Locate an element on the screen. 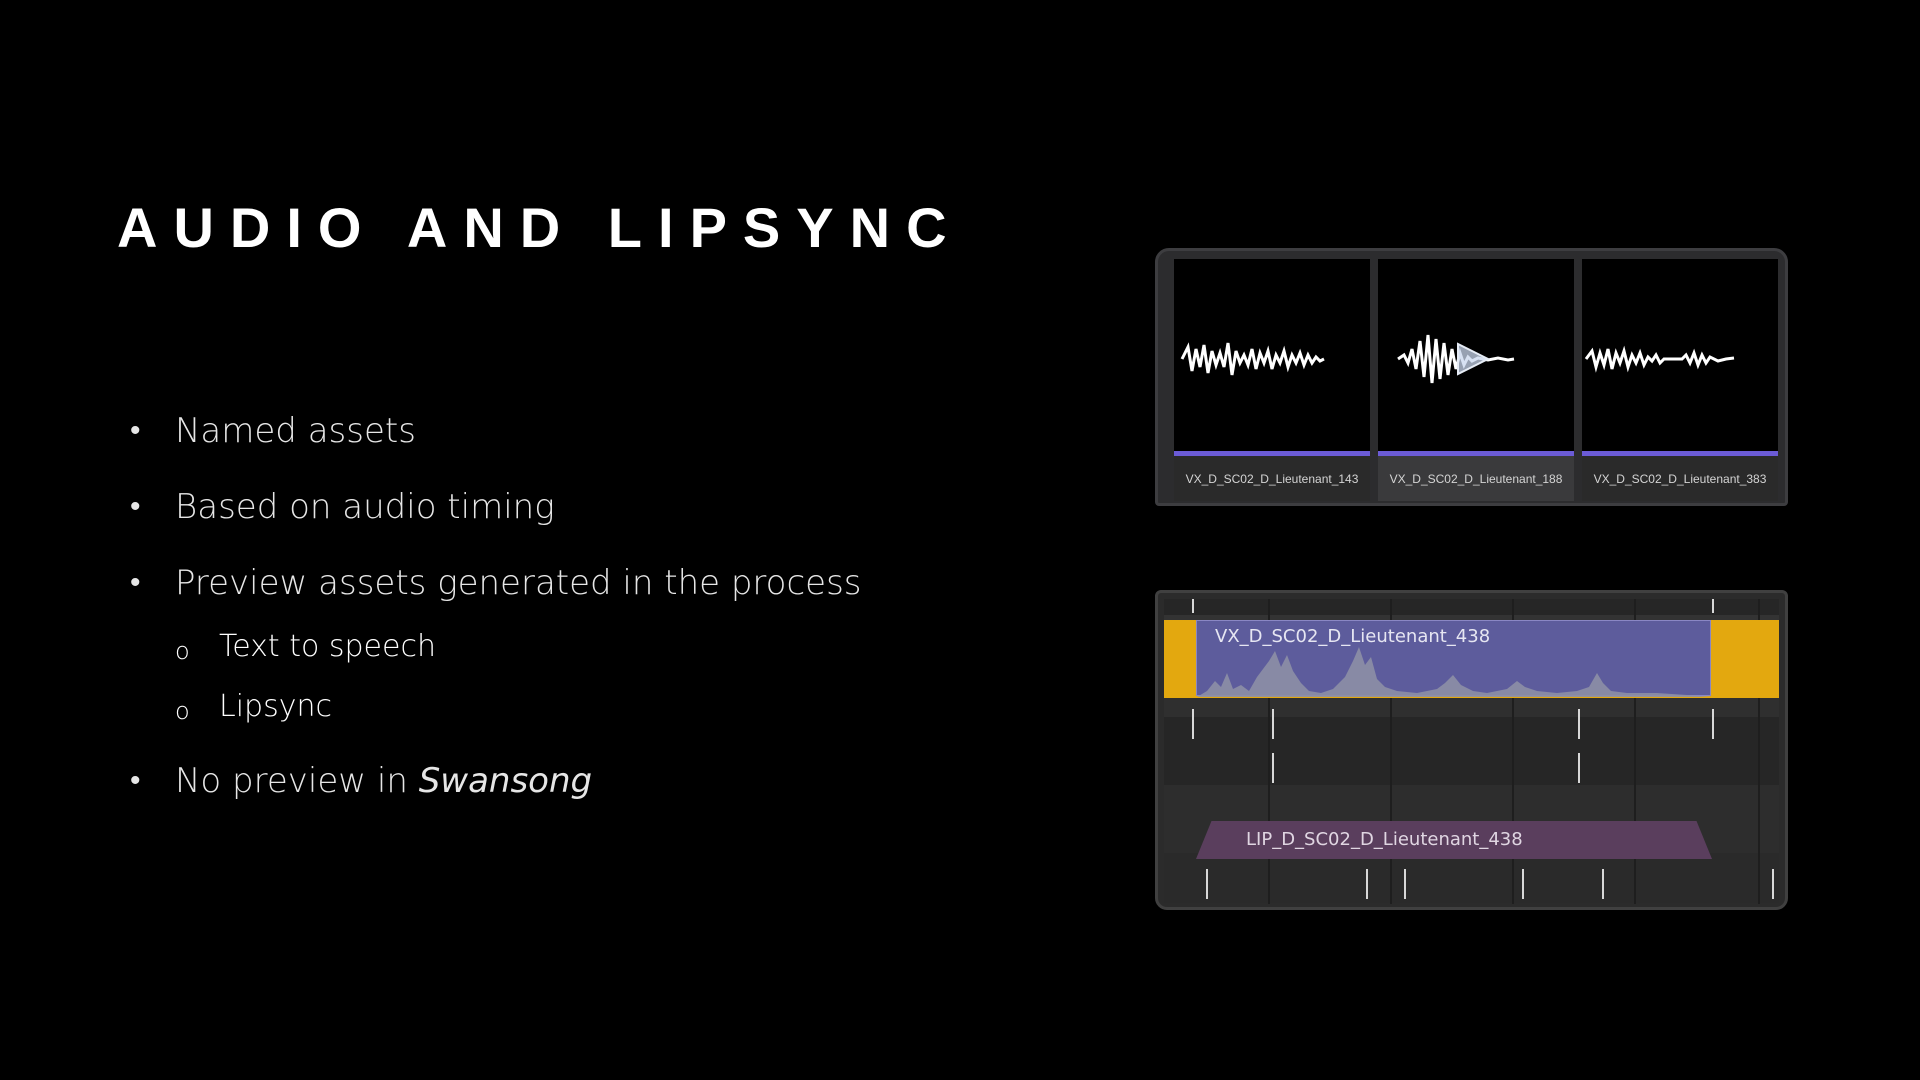  empty-lane is located at coordinates (1471, 751).